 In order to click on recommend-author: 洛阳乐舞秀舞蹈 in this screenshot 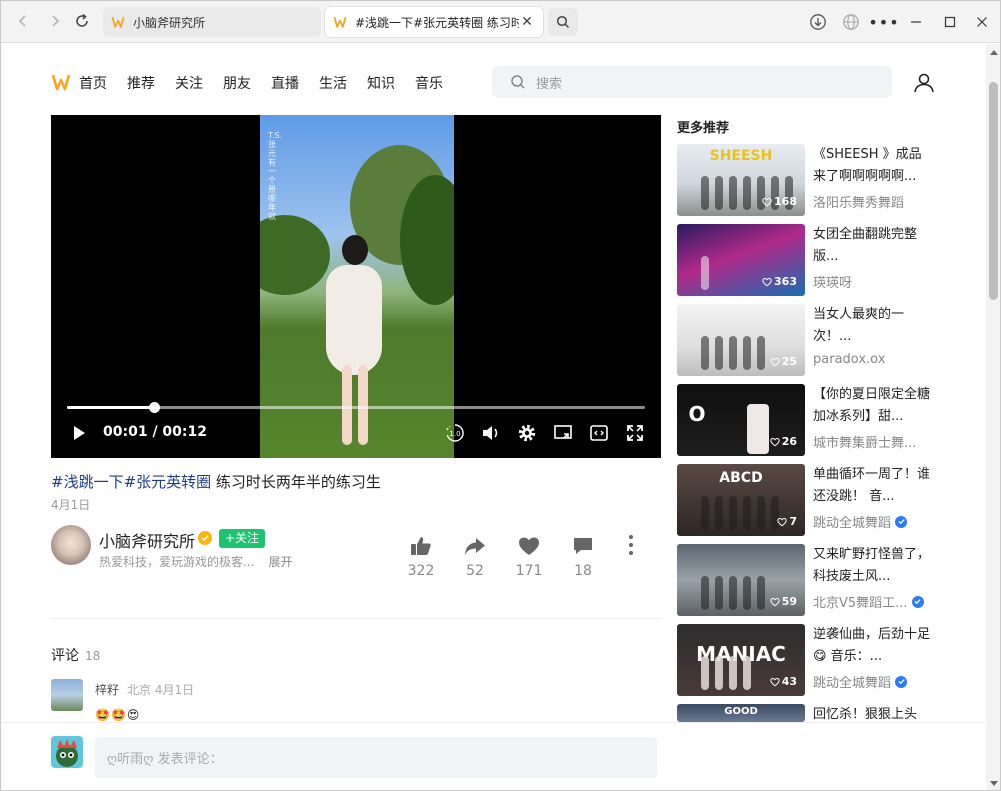, I will do `click(888, 201)`.